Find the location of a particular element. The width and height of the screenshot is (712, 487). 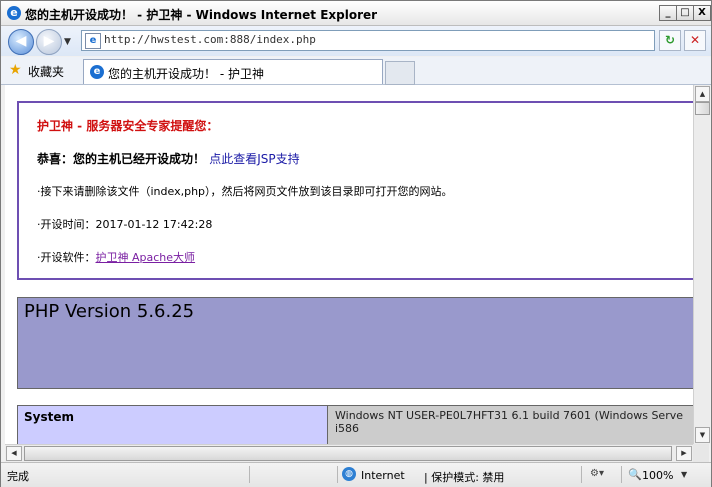

minimize-button: _ is located at coordinates (668, 13).